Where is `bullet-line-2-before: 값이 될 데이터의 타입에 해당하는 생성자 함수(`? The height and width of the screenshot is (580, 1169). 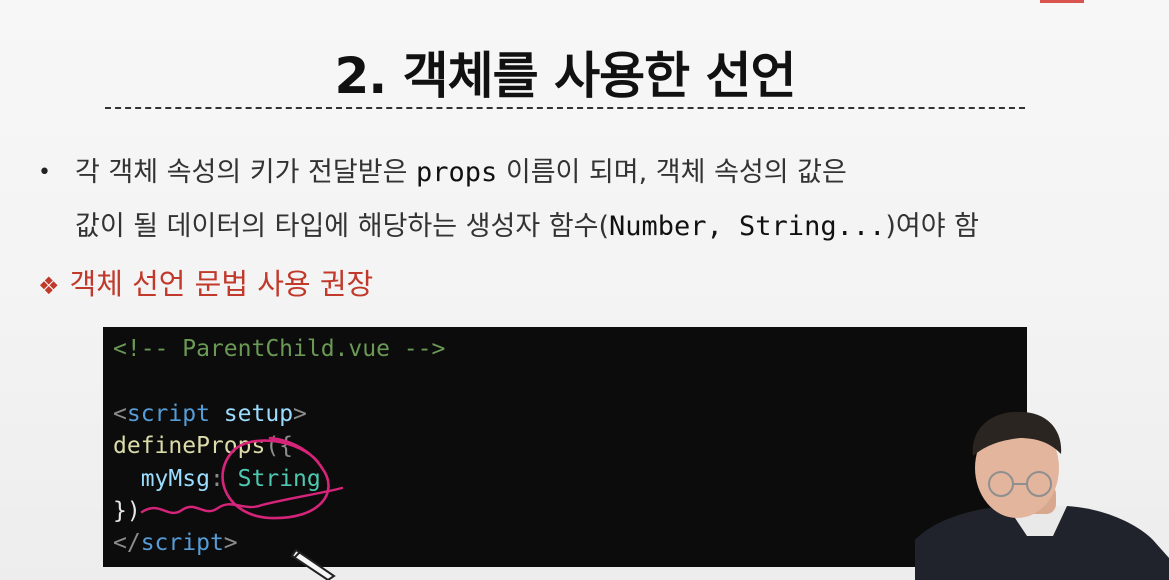 bullet-line-2-before: 값이 될 데이터의 타입에 해당하는 생성자 함수( is located at coordinates (342, 226).